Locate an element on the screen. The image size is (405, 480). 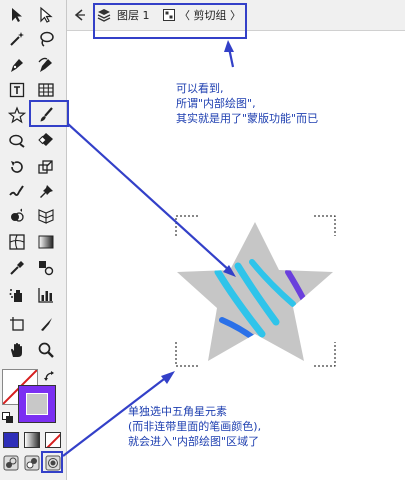
pin-tool-icon is located at coordinates (46, 192).